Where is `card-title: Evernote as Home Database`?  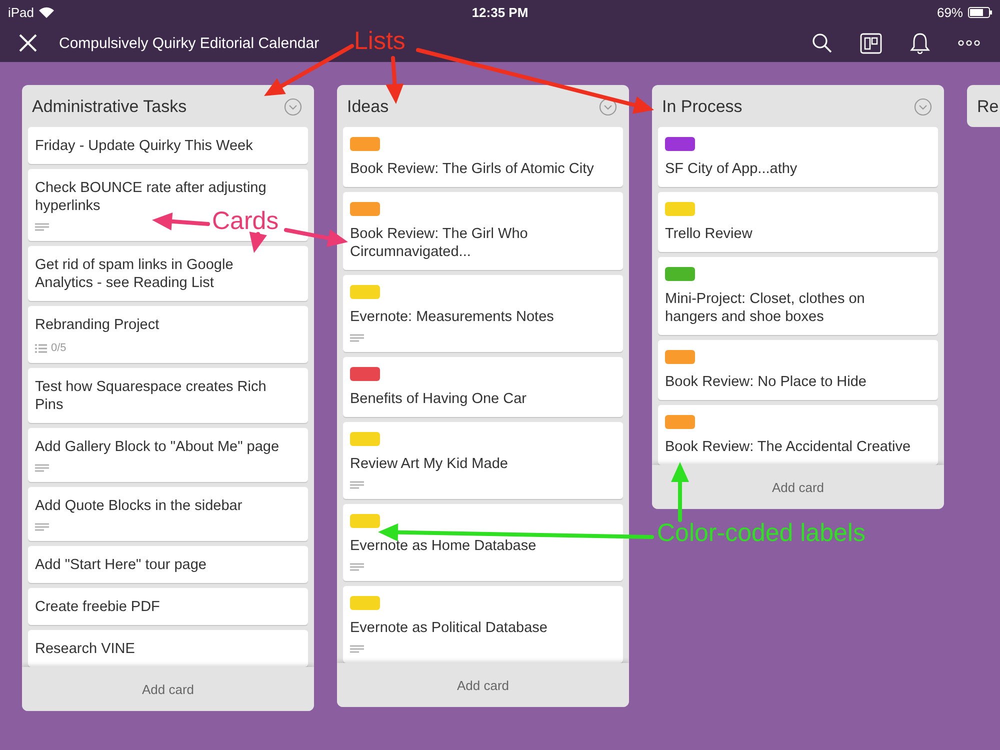 card-title: Evernote as Home Database is located at coordinates (443, 546).